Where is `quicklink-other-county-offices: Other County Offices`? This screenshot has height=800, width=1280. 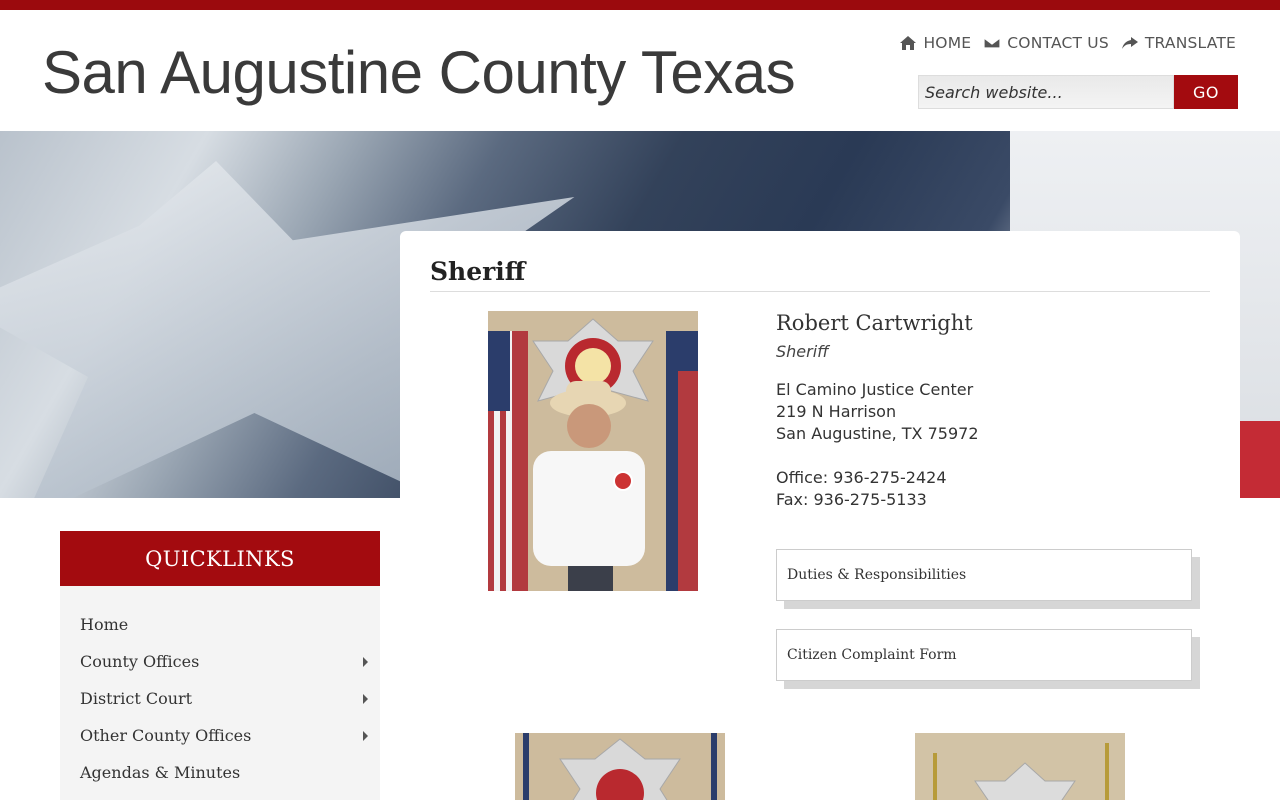 quicklink-other-county-offices: Other County Offices is located at coordinates (220, 735).